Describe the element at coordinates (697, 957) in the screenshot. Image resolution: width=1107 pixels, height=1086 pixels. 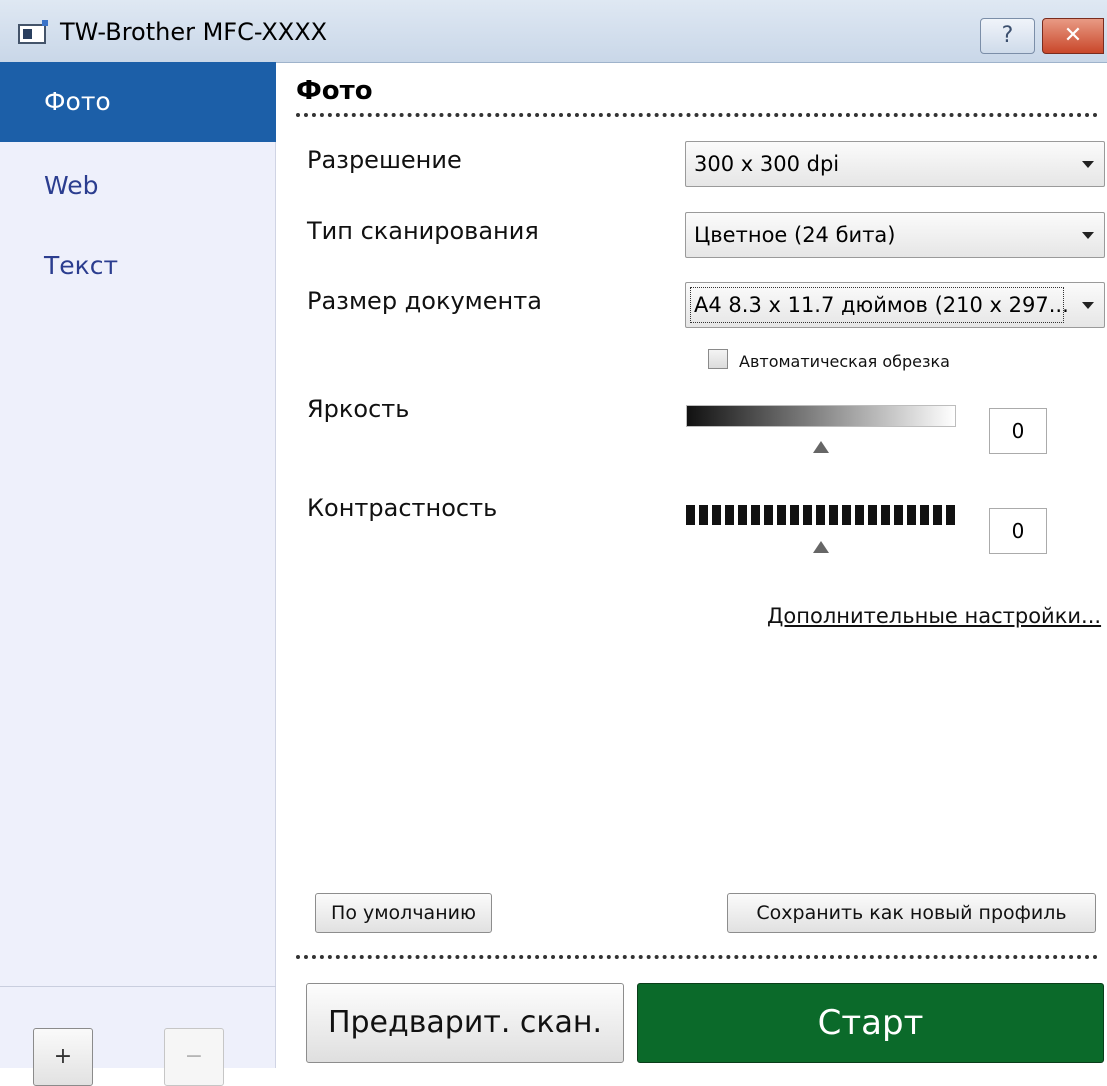
I see `footer-divider` at that location.